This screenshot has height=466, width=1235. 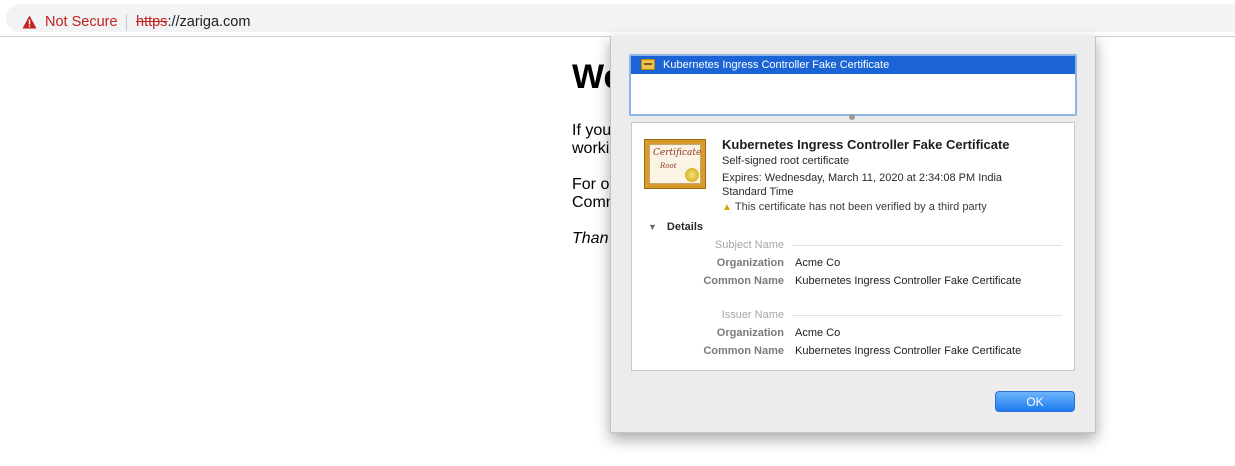 I want to click on seal-icon, so click(x=692, y=175).